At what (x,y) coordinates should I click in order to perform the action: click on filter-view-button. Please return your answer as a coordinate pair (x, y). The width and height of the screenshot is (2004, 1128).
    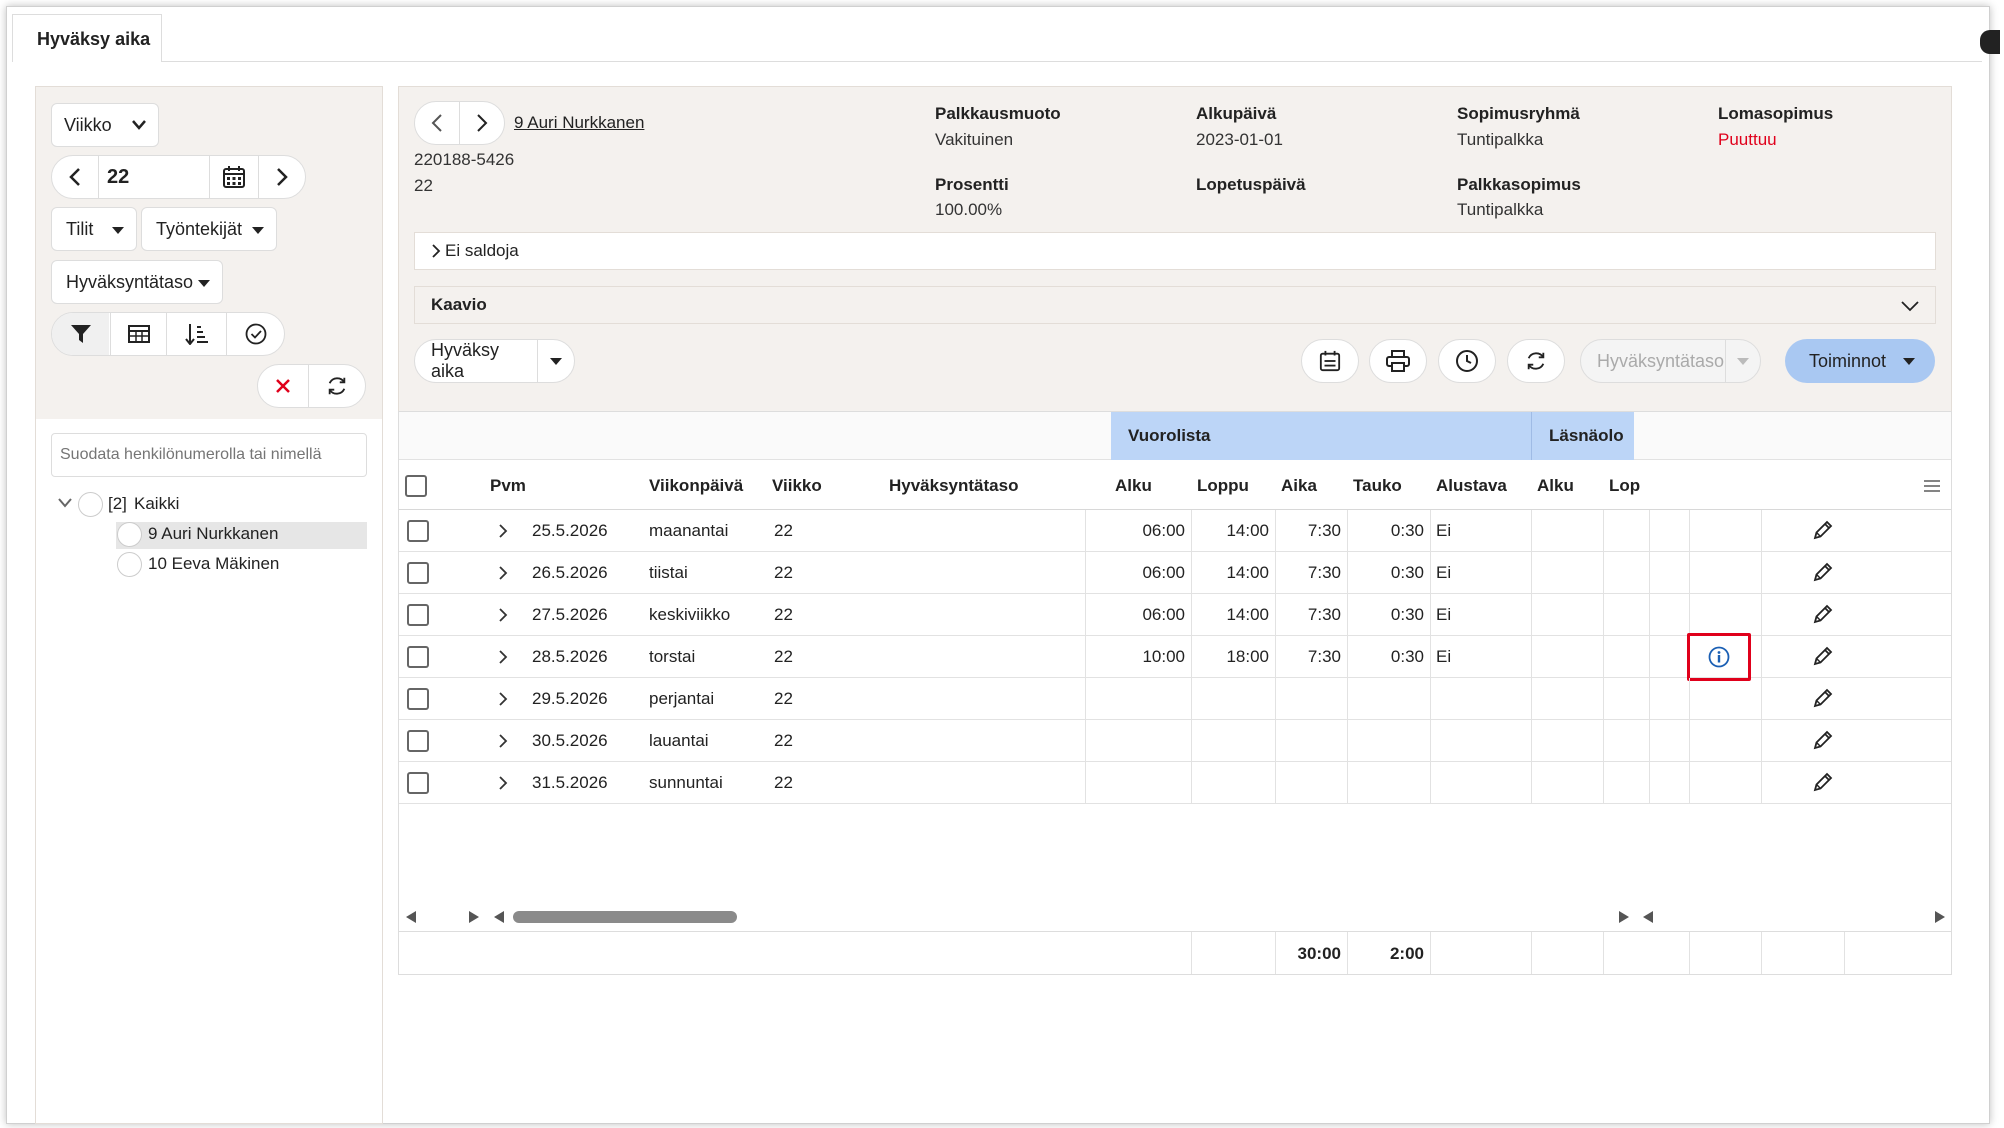
    Looking at the image, I should click on (80, 334).